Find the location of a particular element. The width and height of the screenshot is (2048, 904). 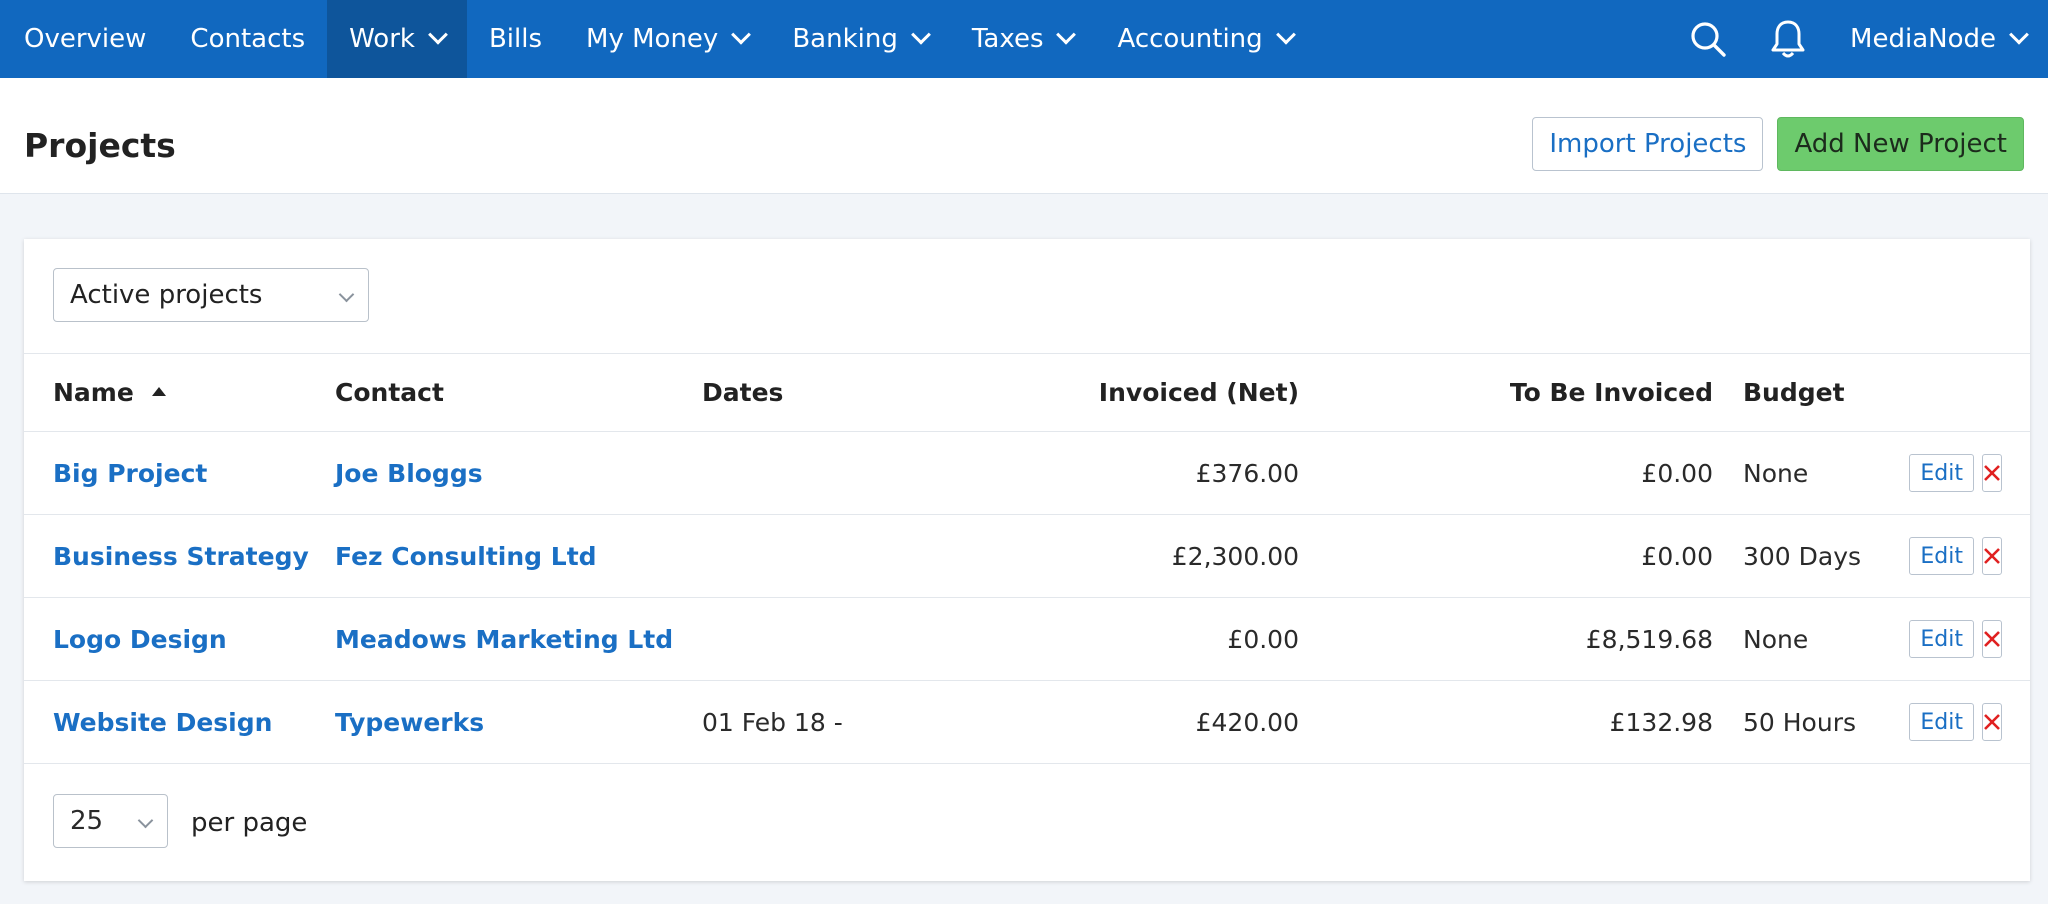

budget-value: 50 Hours is located at coordinates (1815, 722).